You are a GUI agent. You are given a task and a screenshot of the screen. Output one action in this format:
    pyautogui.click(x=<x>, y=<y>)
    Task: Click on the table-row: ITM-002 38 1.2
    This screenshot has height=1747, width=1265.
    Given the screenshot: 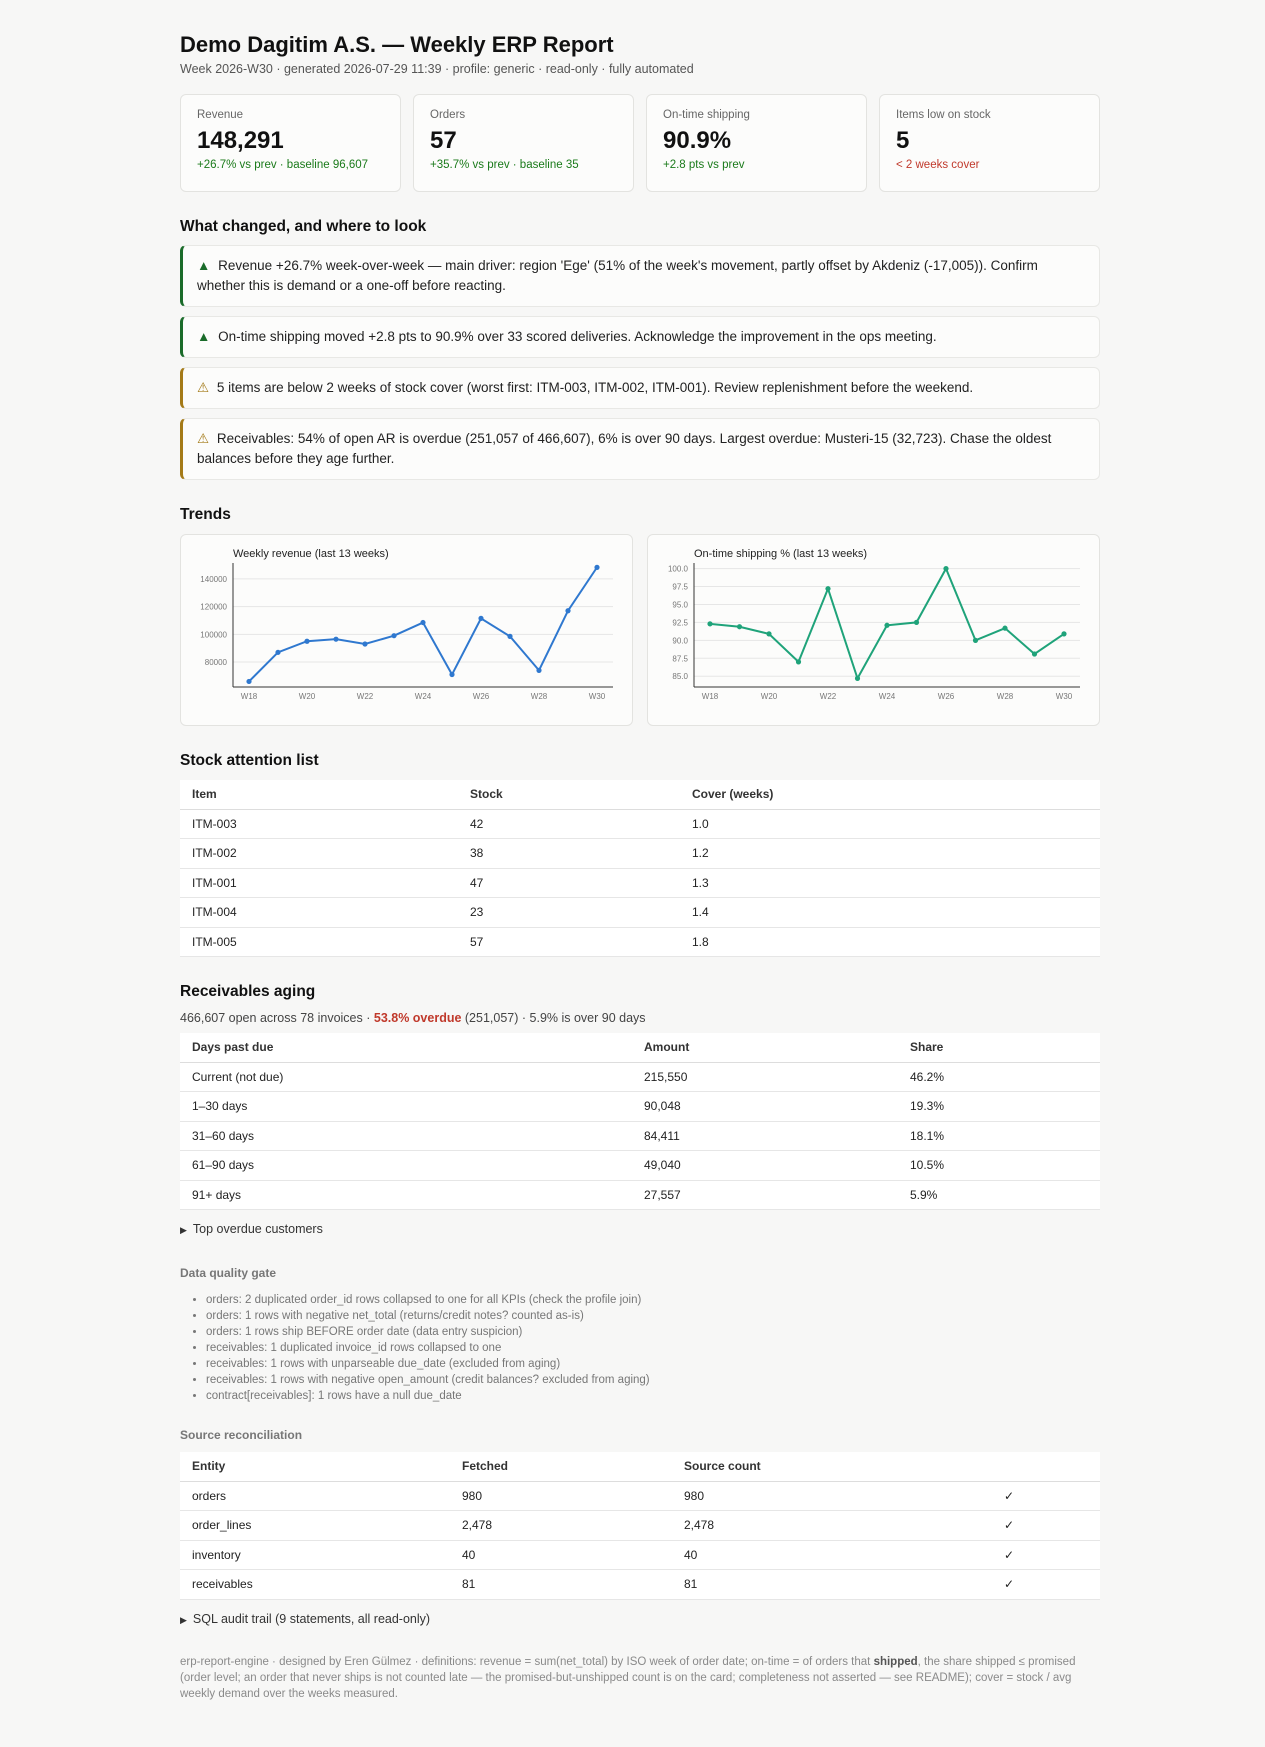 What is the action you would take?
    pyautogui.click(x=640, y=853)
    